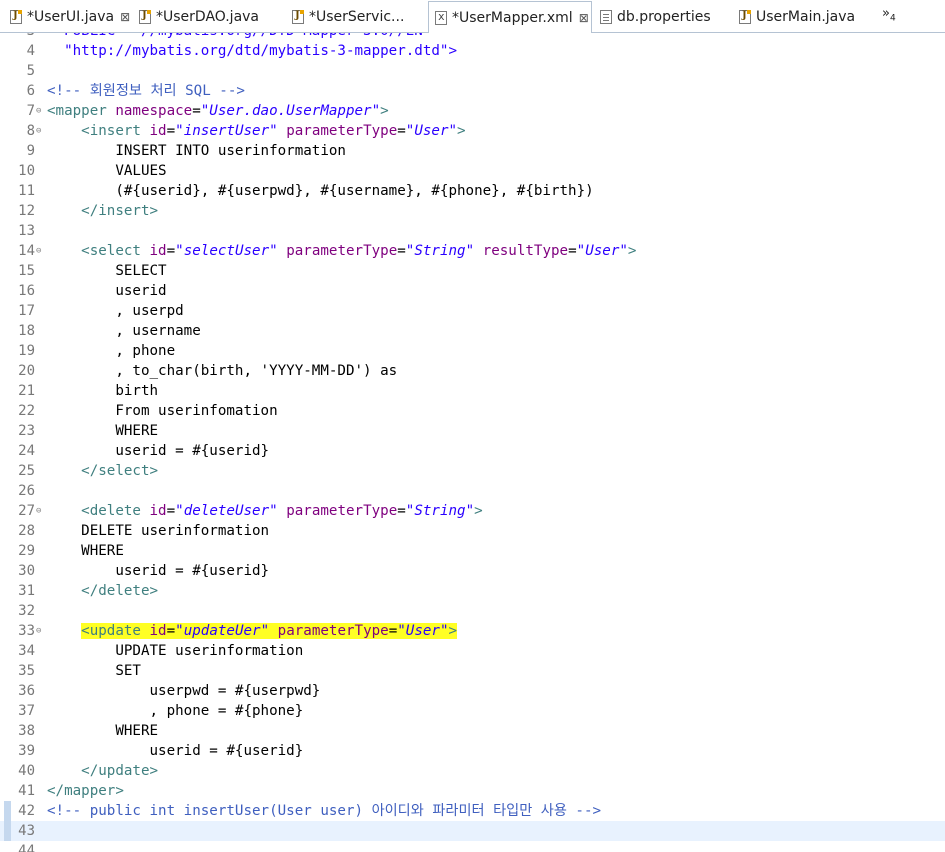  I want to click on code-line: 32, so click(472, 611).